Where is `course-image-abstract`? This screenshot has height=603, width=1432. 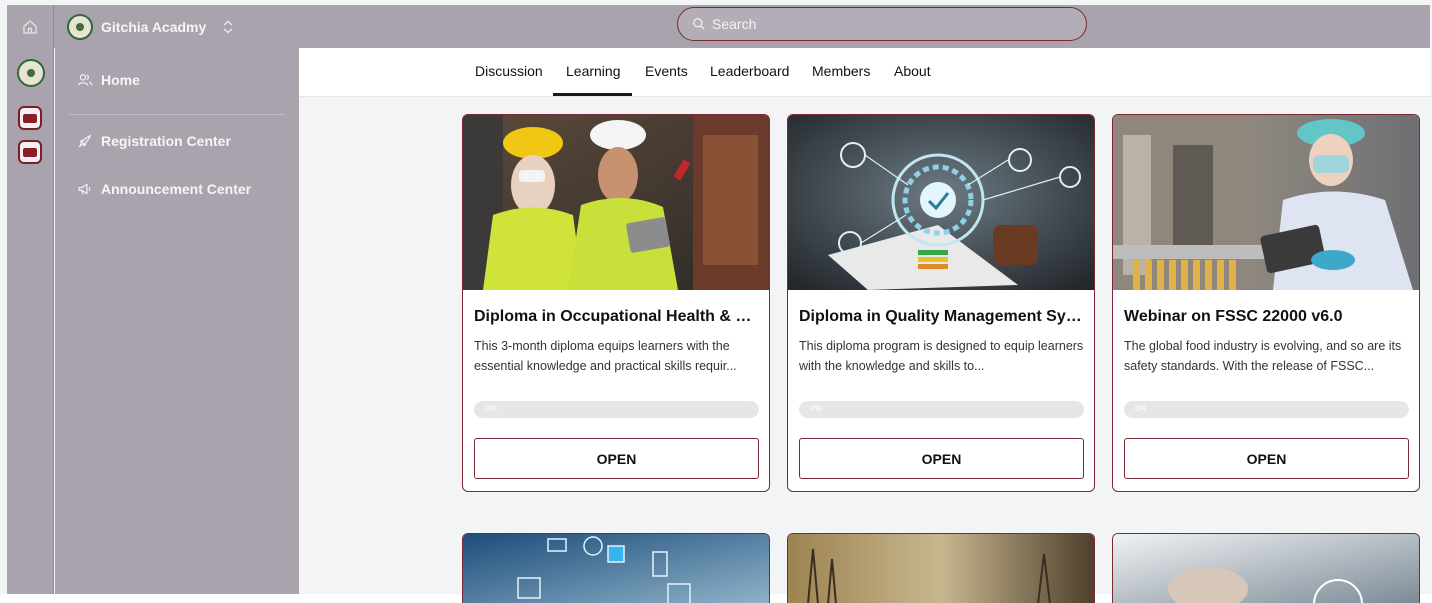 course-image-abstract is located at coordinates (1266, 568).